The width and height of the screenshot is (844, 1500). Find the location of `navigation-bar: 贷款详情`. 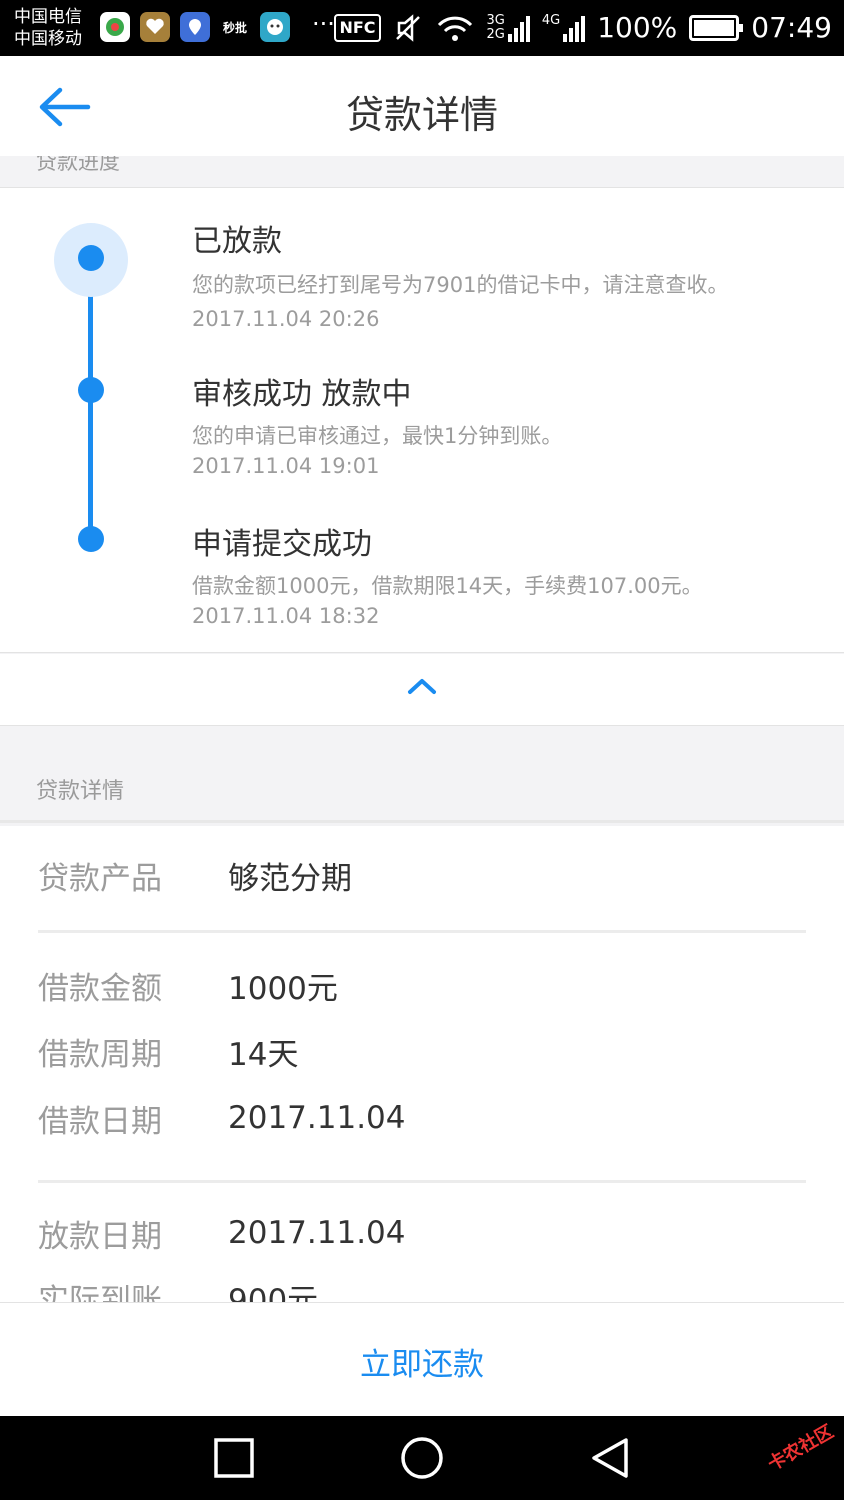

navigation-bar: 贷款详情 is located at coordinates (422, 106).